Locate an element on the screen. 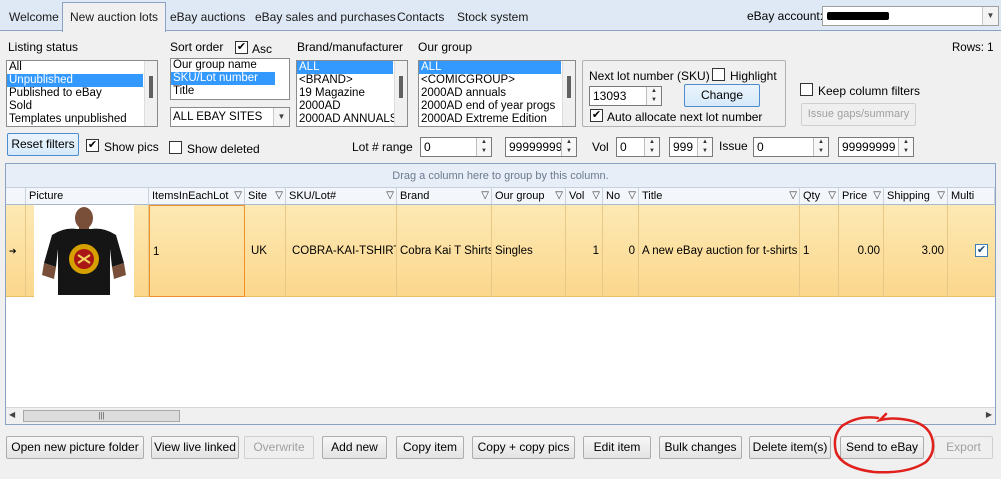  multi-cell: ✔ is located at coordinates (971, 251).